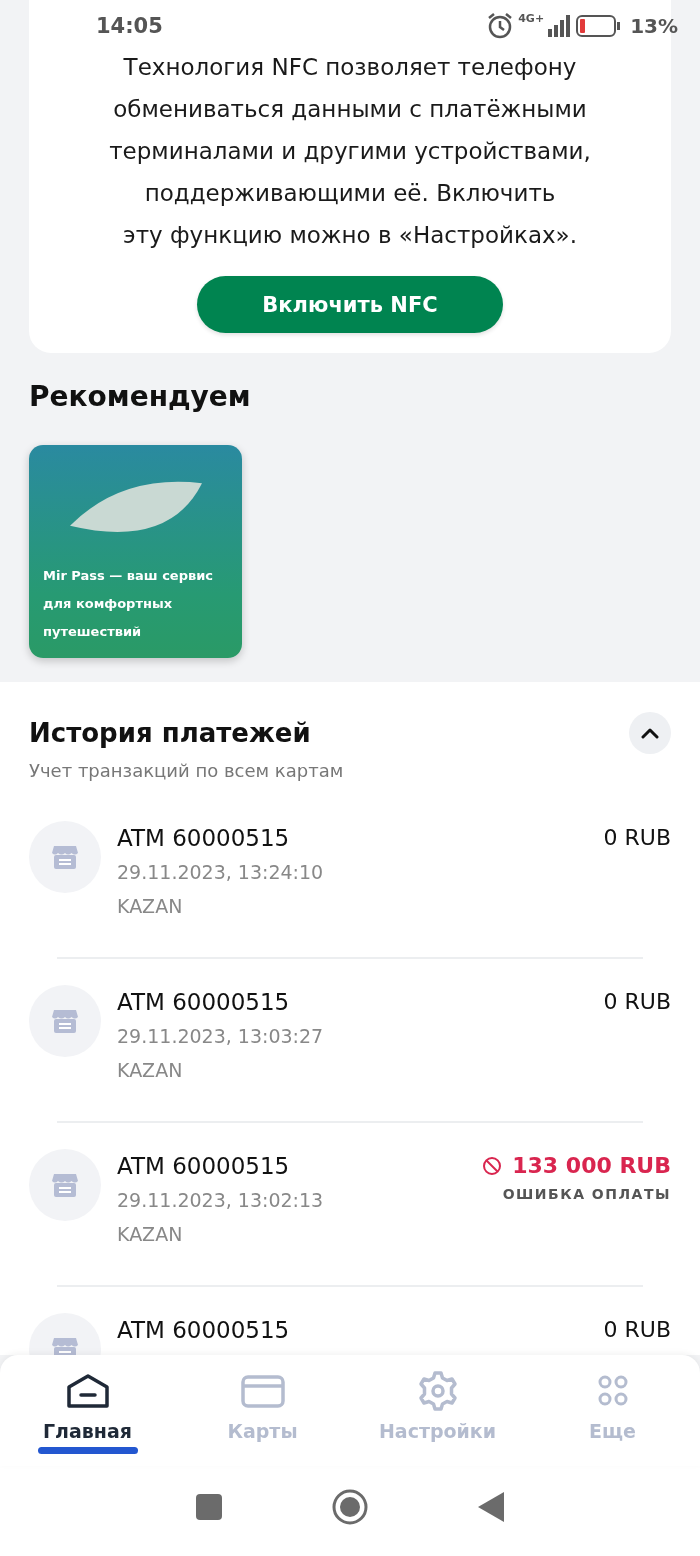 The width and height of the screenshot is (700, 1556). Describe the element at coordinates (187, 770) in the screenshot. I see `section-subtitle: Учет транзакций по всем картам` at that location.